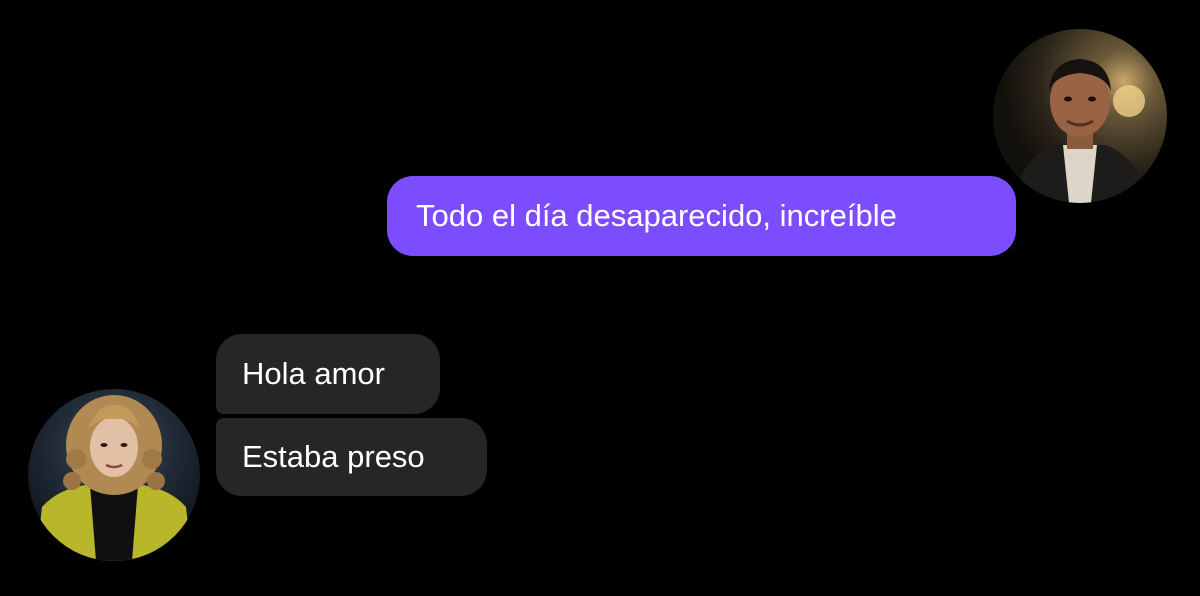 Image resolution: width=1200 pixels, height=596 pixels. I want to click on avatar-left, so click(114, 475).